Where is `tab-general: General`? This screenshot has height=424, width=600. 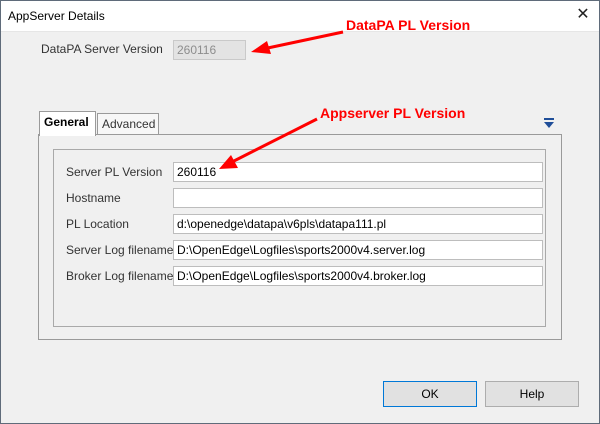 tab-general: General is located at coordinates (67, 123).